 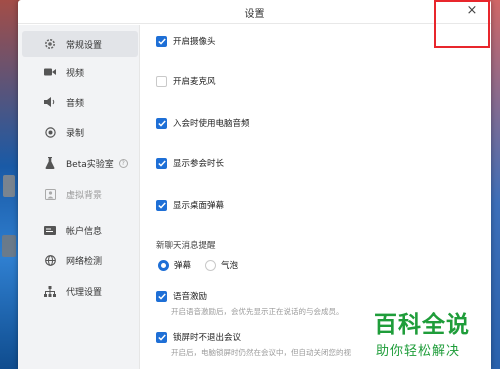 What do you see at coordinates (50, 72) in the screenshot?
I see `video-camera-icon` at bounding box center [50, 72].